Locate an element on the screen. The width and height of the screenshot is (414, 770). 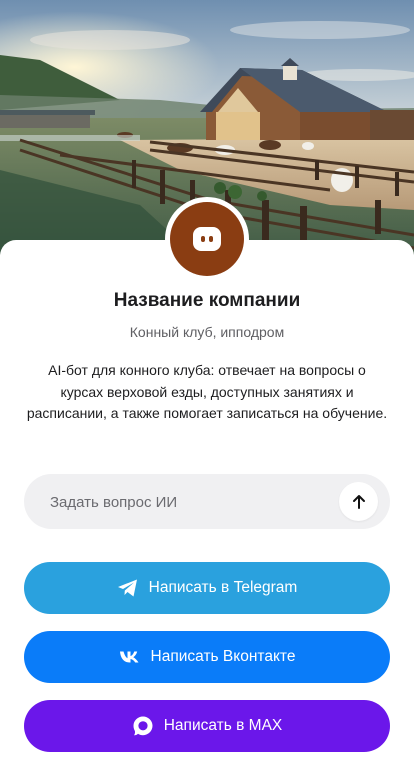
telegram-button: Написать в Telegram is located at coordinates (207, 588).